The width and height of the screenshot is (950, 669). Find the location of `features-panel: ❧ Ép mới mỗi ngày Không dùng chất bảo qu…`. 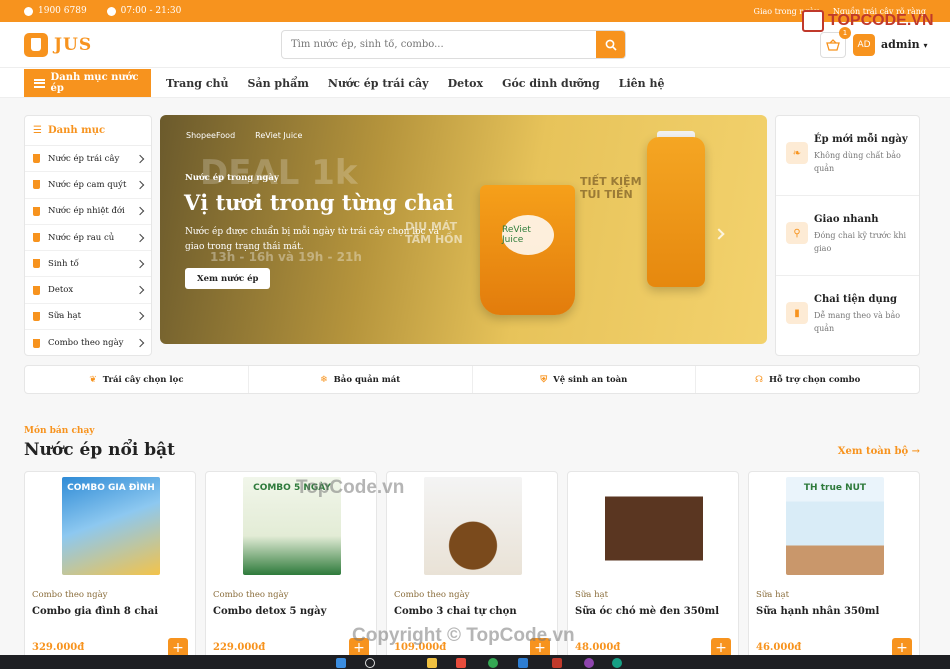

features-panel: ❧ Ép mới mỗi ngày Không dùng chất bảo qu… is located at coordinates (847, 235).